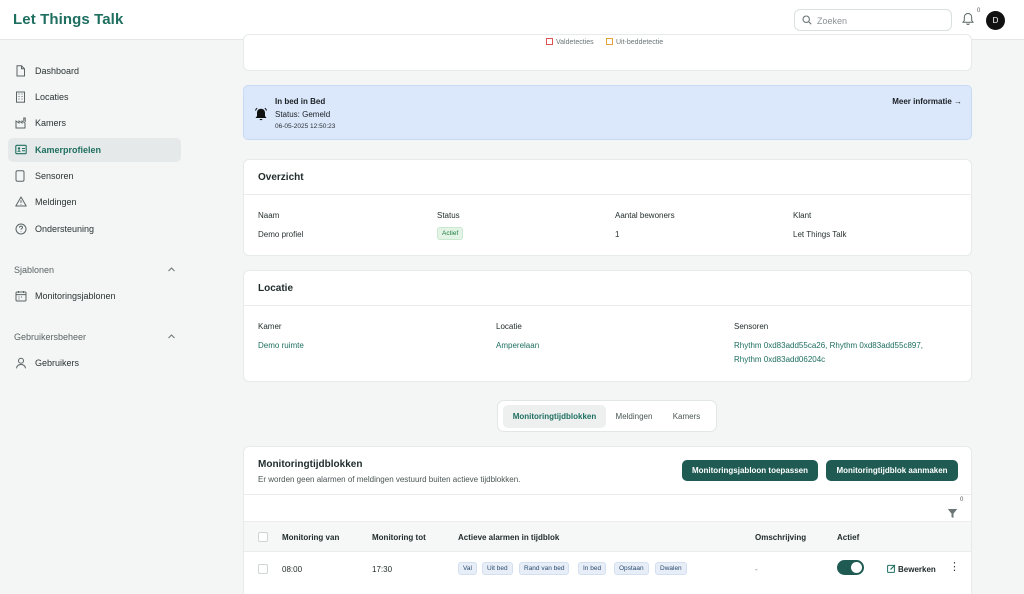  What do you see at coordinates (645, 215) in the screenshot?
I see `overview-header-residents: Aantal bewoners` at bounding box center [645, 215].